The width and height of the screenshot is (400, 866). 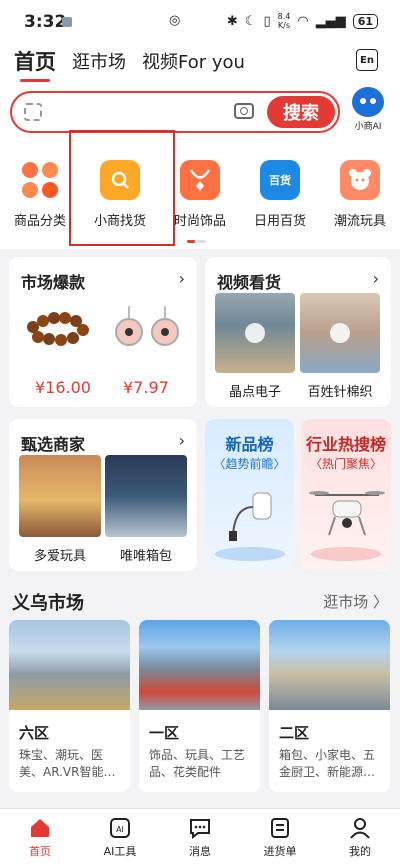 I want to click on signal-icon: ▂▄▆, so click(x=330, y=21).